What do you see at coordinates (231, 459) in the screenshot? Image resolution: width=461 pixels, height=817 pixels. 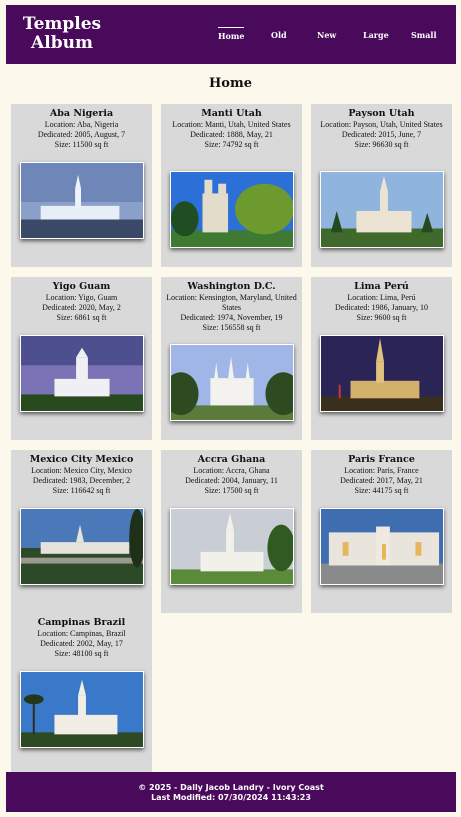 I see `temple-name: Accra Ghana` at bounding box center [231, 459].